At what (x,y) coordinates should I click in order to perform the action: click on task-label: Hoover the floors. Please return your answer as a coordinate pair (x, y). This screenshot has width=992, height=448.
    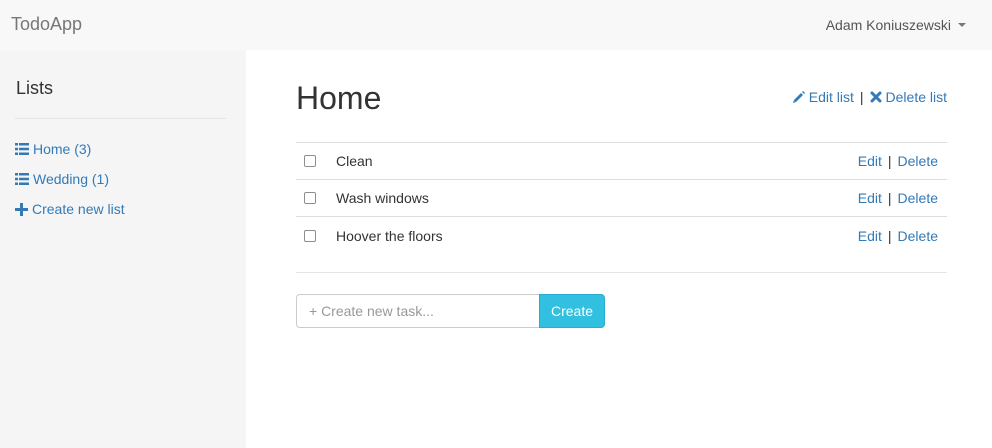
    Looking at the image, I should click on (389, 235).